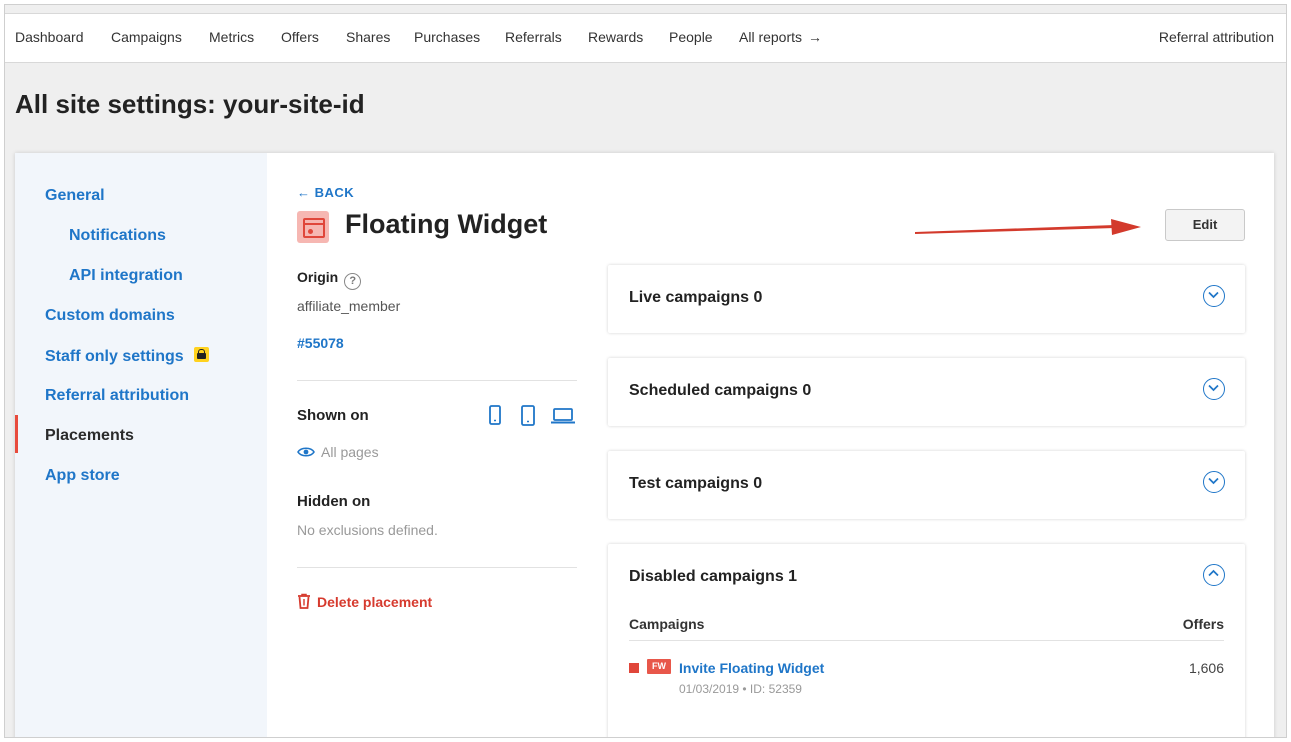 Image resolution: width=1291 pixels, height=742 pixels. I want to click on annotation-arrow, so click(1028, 227).